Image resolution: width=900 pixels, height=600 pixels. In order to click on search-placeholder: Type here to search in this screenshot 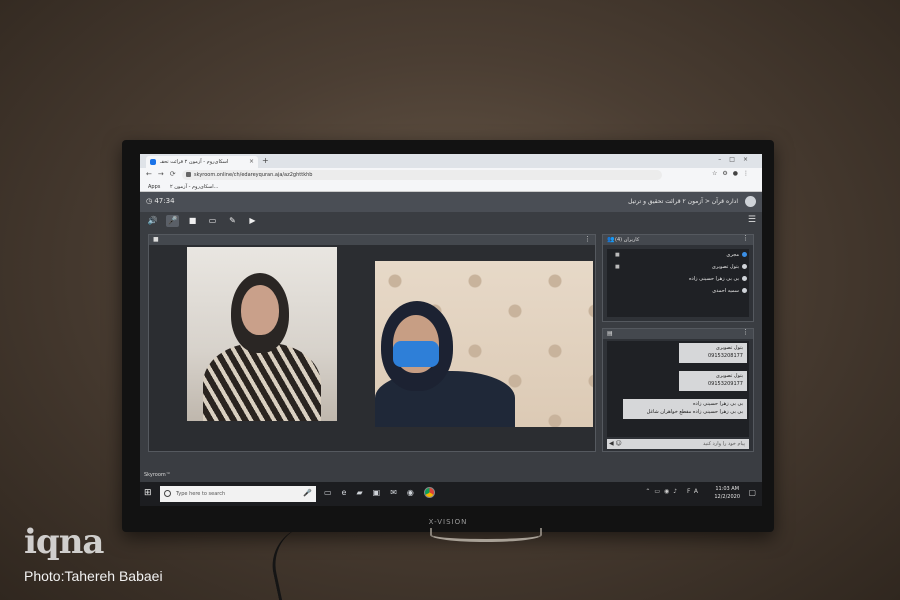, I will do `click(201, 494)`.